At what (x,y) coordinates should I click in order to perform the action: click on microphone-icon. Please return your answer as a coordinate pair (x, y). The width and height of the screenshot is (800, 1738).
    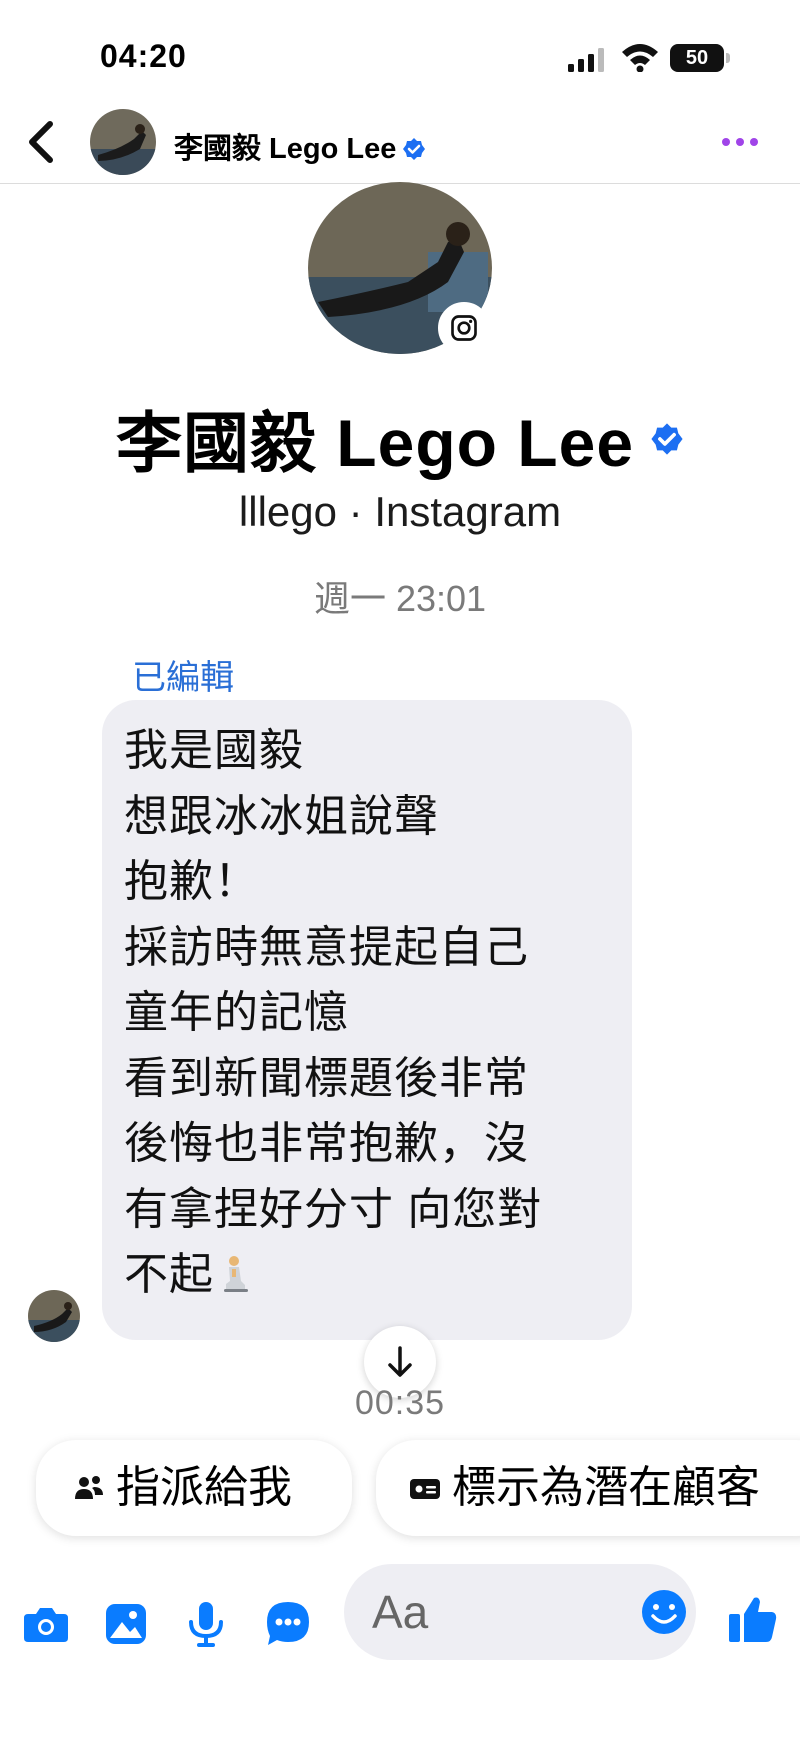
    Looking at the image, I should click on (206, 1624).